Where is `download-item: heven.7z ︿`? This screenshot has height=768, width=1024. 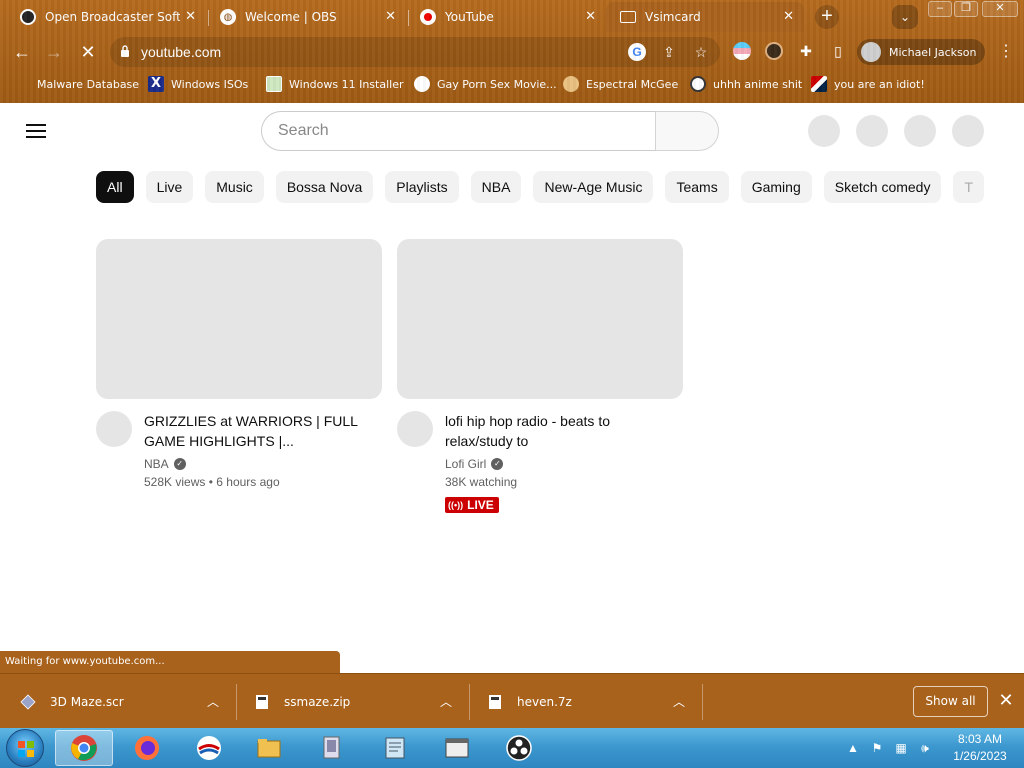
download-item: heven.7z ︿ is located at coordinates (592, 701).